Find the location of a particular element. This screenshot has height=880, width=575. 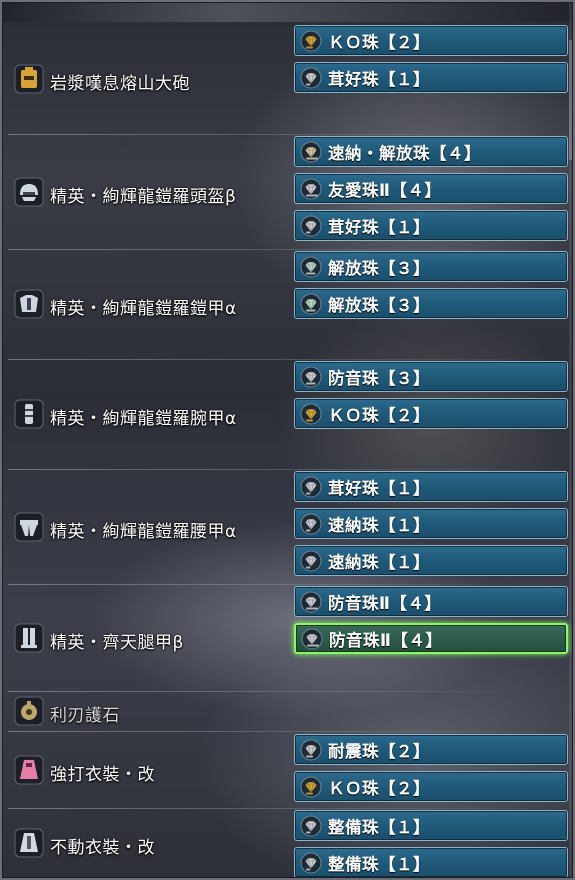

equipment-row: 不動衣裝・改 is located at coordinates (150, 843).